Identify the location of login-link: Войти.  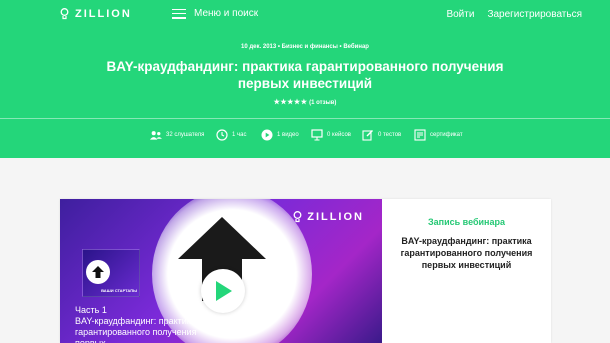
(460, 14).